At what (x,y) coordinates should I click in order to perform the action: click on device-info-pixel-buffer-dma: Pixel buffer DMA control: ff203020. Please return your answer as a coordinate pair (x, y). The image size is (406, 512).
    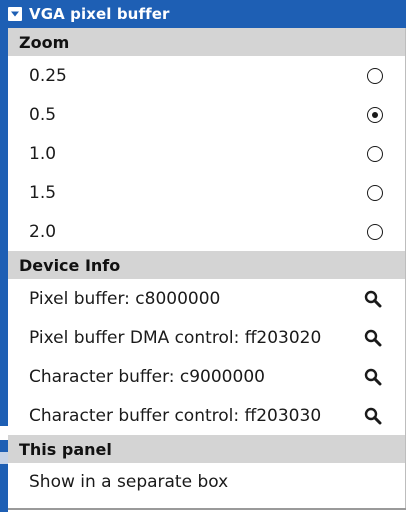
    Looking at the image, I should click on (206, 337).